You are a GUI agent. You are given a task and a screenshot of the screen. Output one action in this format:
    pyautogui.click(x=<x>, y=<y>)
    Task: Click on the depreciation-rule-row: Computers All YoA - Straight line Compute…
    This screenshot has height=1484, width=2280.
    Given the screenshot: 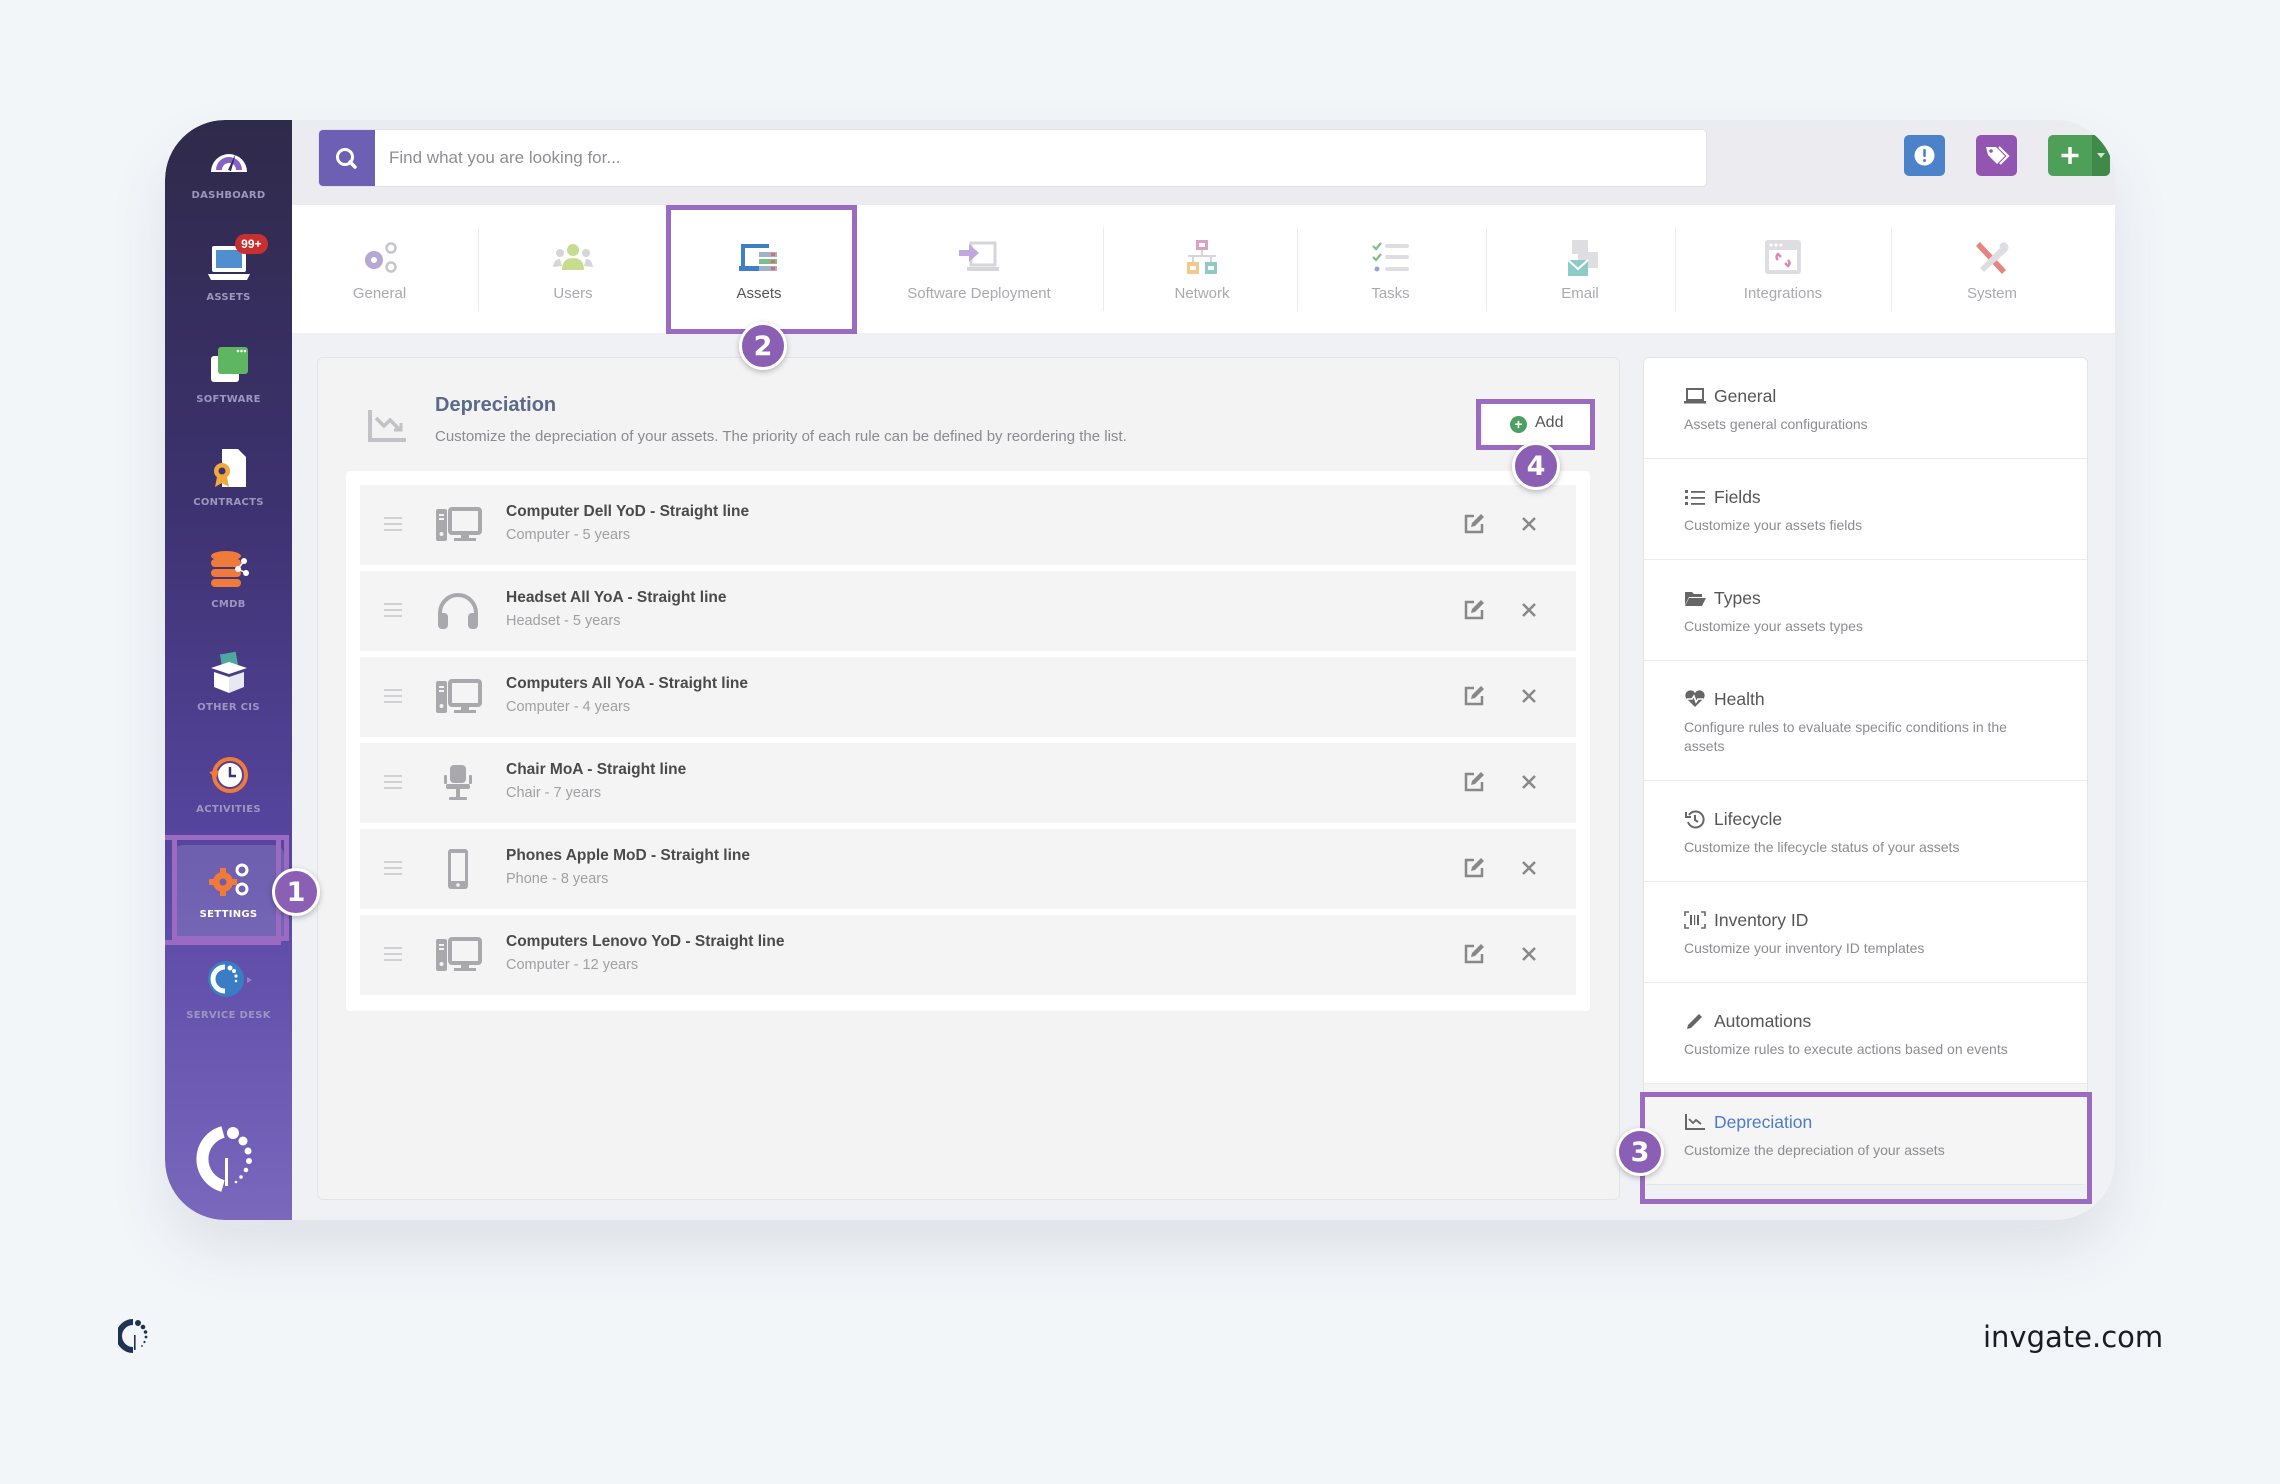 What is the action you would take?
    pyautogui.click(x=968, y=697)
    